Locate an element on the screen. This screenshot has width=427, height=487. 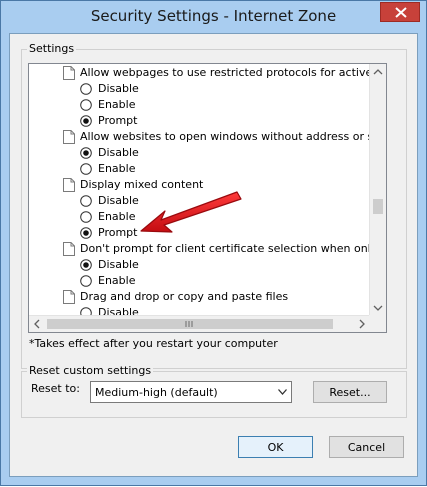
scrollbar-corner is located at coordinates (377, 323).